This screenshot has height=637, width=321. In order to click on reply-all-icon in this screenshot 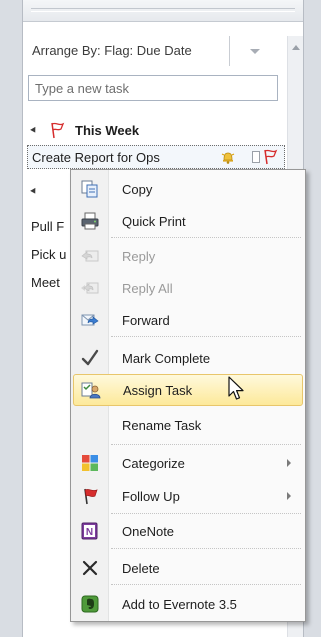, I will do `click(90, 288)`.